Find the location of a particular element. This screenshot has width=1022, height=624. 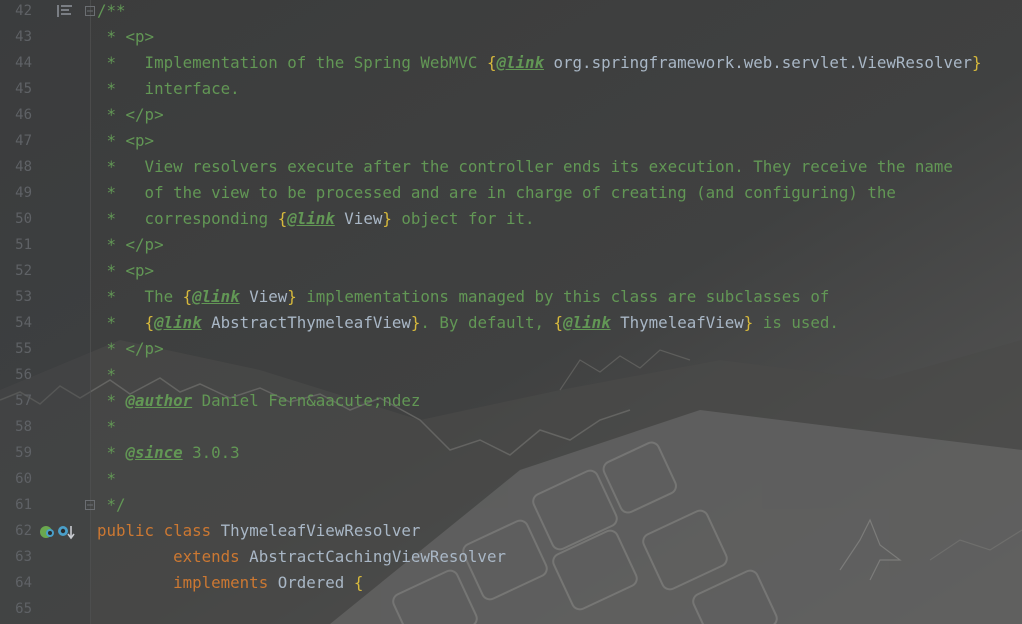

code-line: 62 public class ThymeleafViewResolver is located at coordinates (511, 531).